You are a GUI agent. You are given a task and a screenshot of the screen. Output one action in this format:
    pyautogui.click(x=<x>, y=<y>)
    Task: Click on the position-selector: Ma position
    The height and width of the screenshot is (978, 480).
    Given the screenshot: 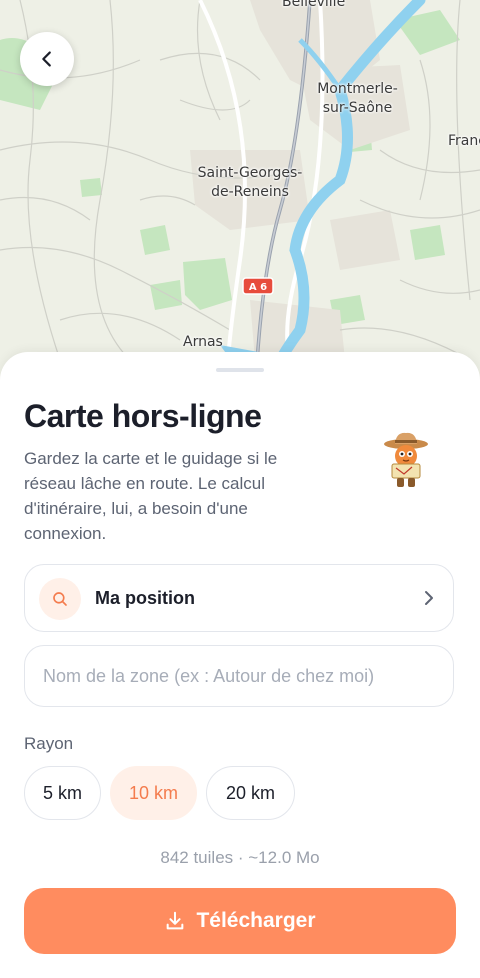 What is the action you would take?
    pyautogui.click(x=239, y=598)
    